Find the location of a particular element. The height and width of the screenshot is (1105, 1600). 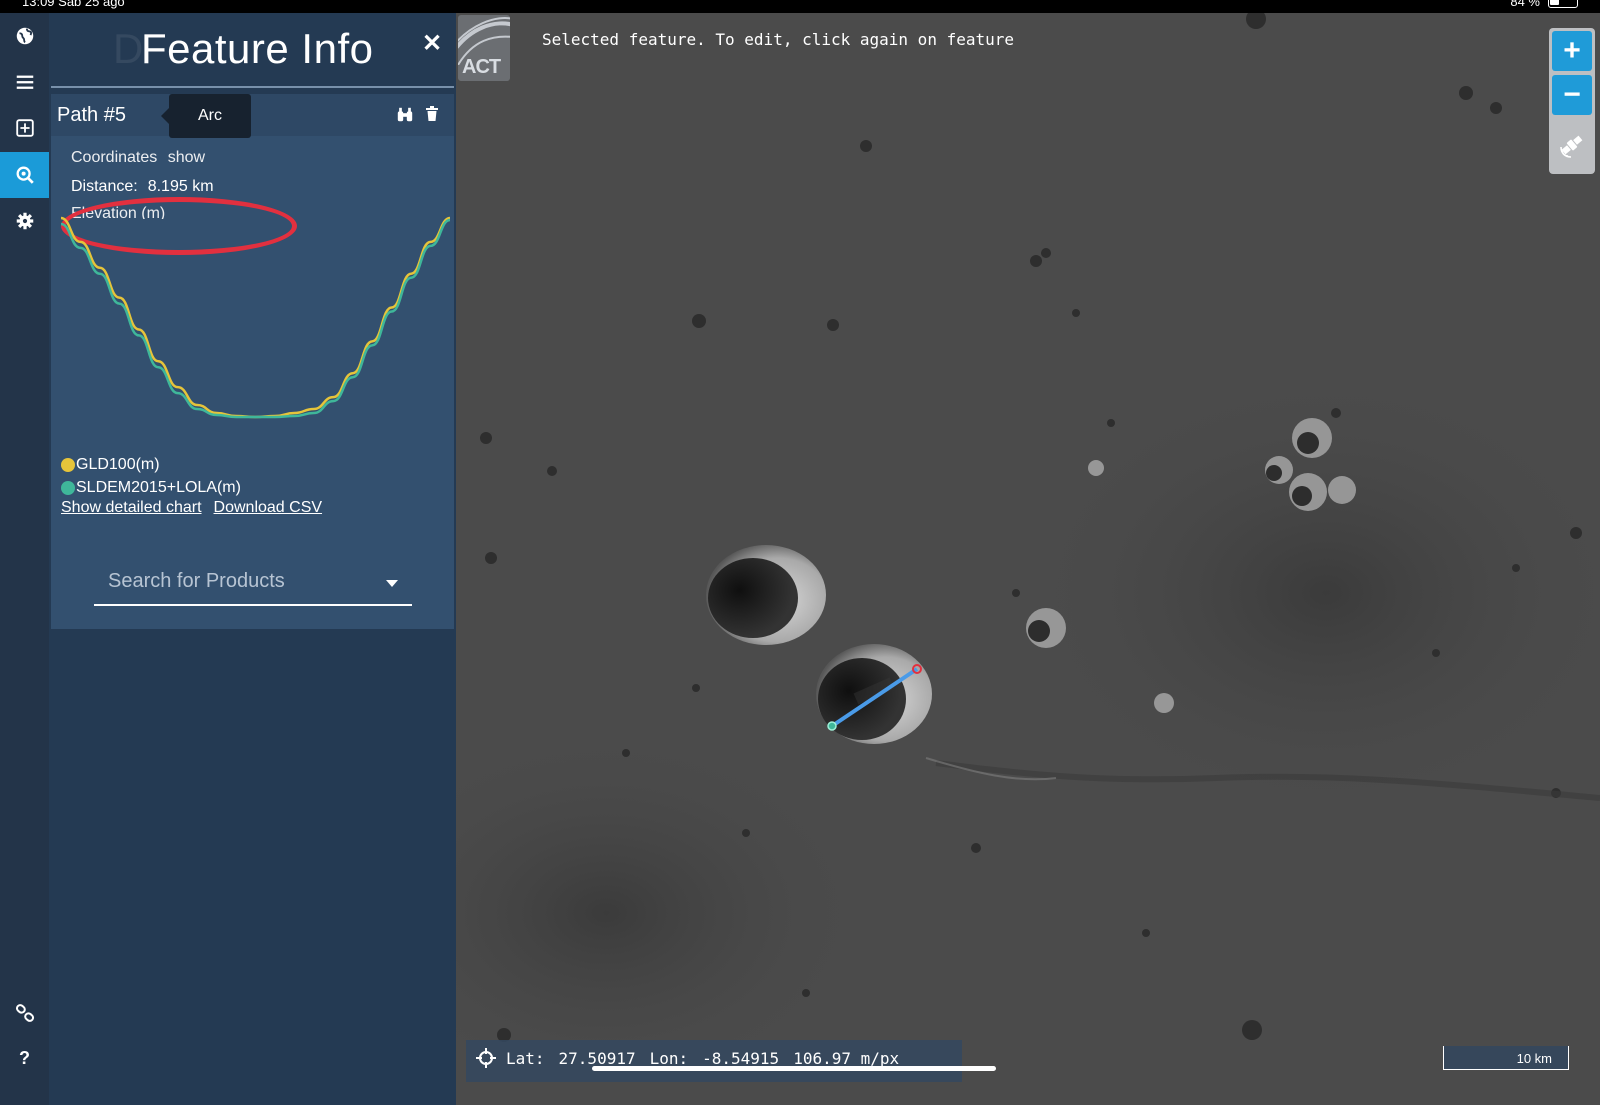

scale-bar: 10 km is located at coordinates (1506, 1058).